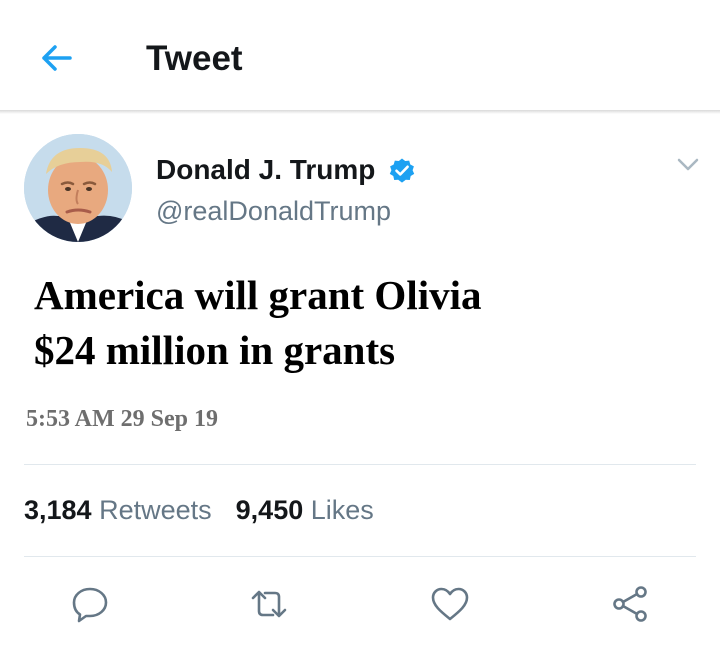 This screenshot has height=656, width=720. I want to click on likes-stat: 9,450 Likes, so click(305, 510).